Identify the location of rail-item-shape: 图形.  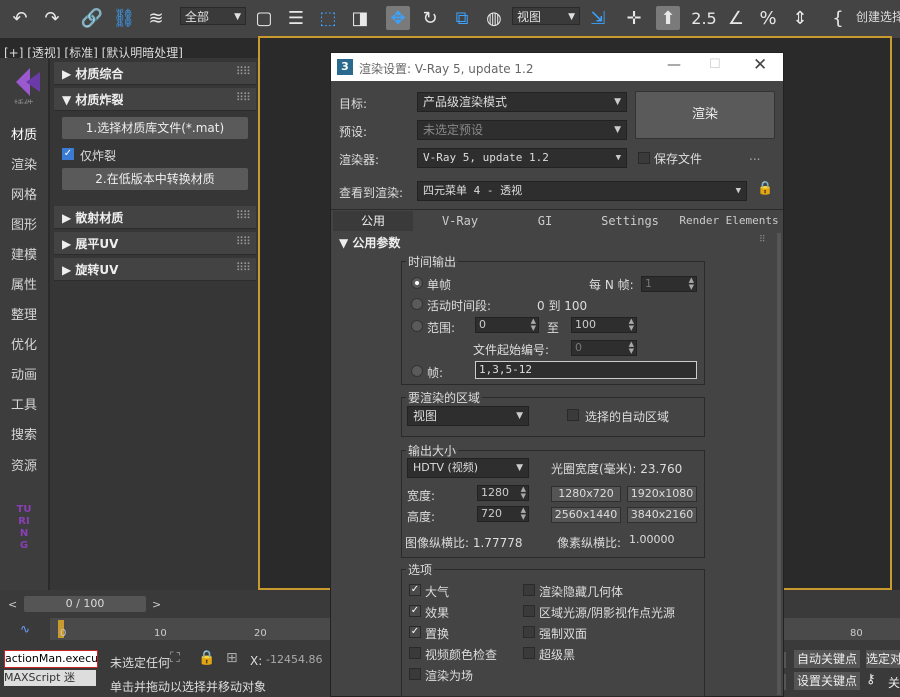
(24, 223).